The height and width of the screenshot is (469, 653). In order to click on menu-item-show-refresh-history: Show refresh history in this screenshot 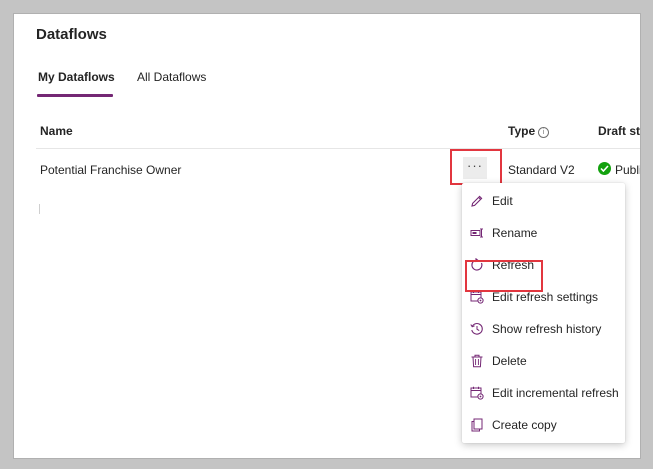, I will do `click(543, 329)`.